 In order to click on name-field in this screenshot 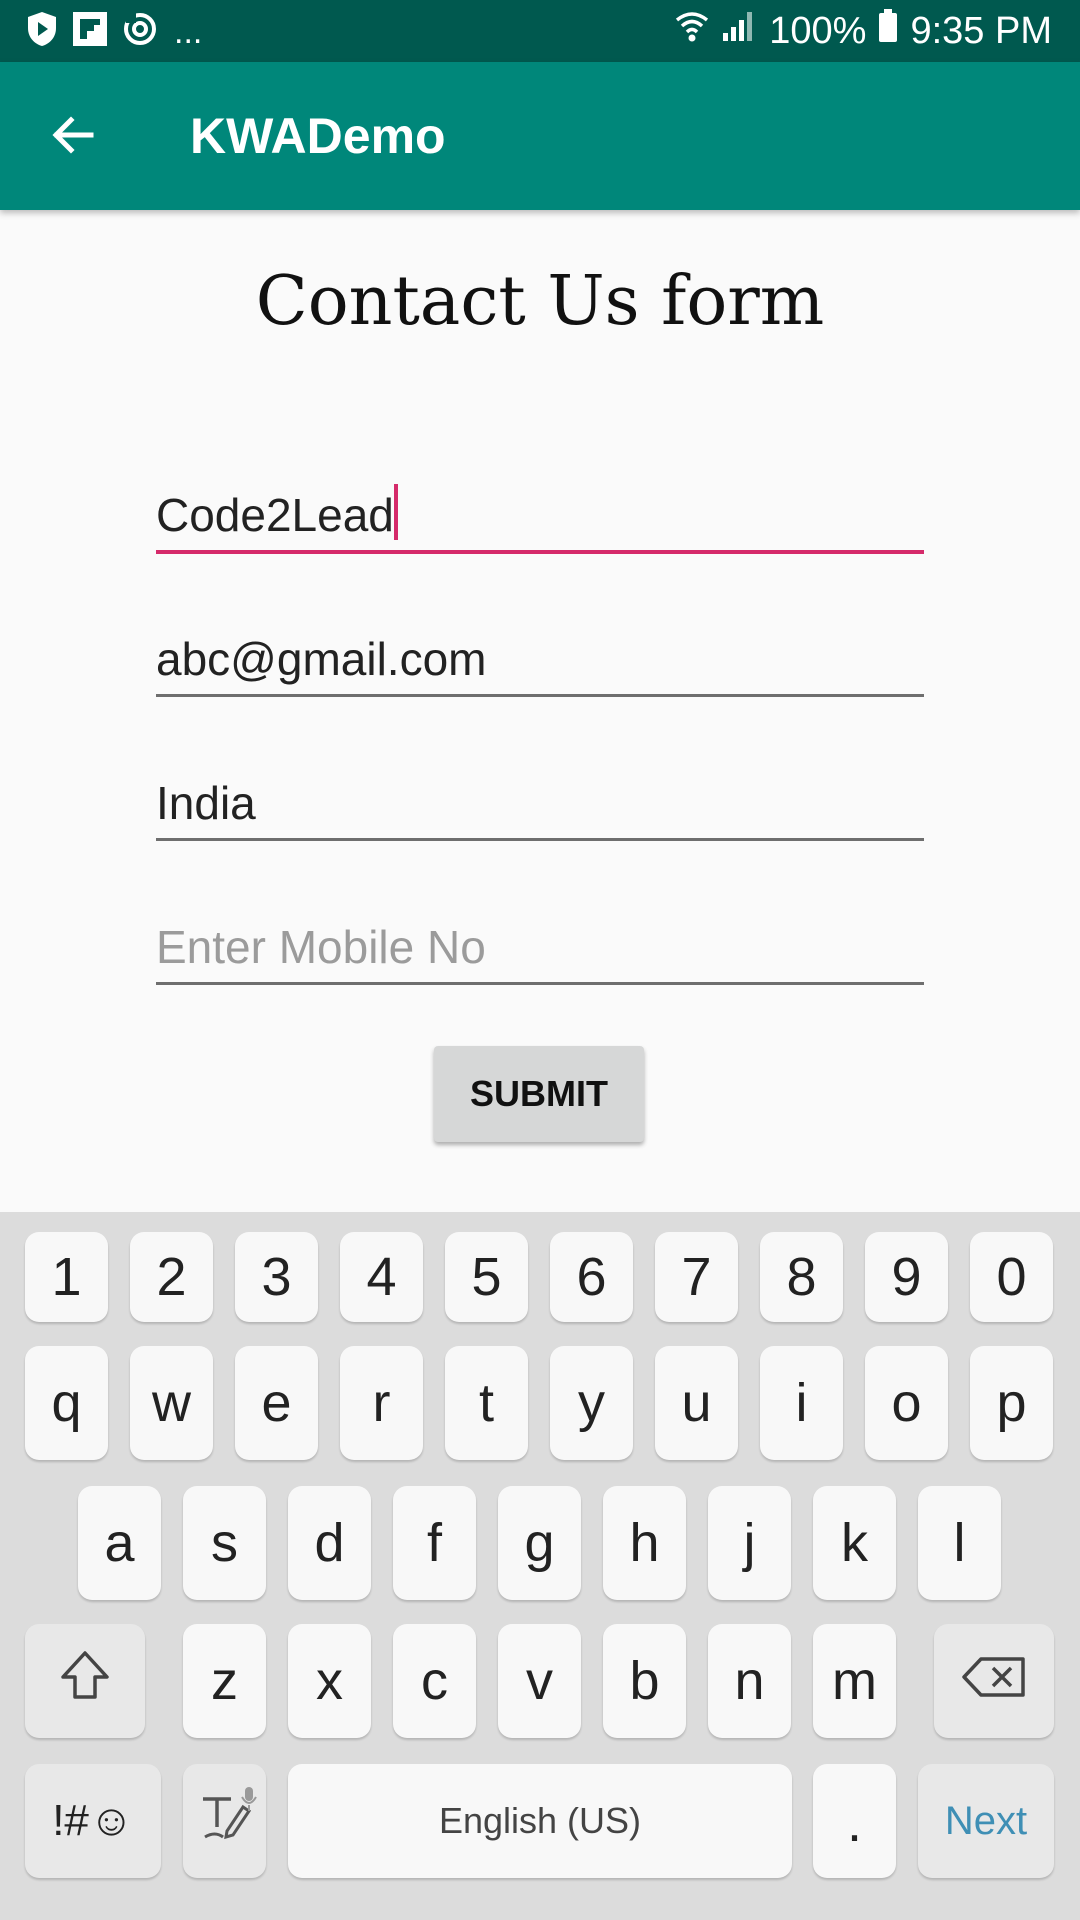, I will do `click(540, 516)`.